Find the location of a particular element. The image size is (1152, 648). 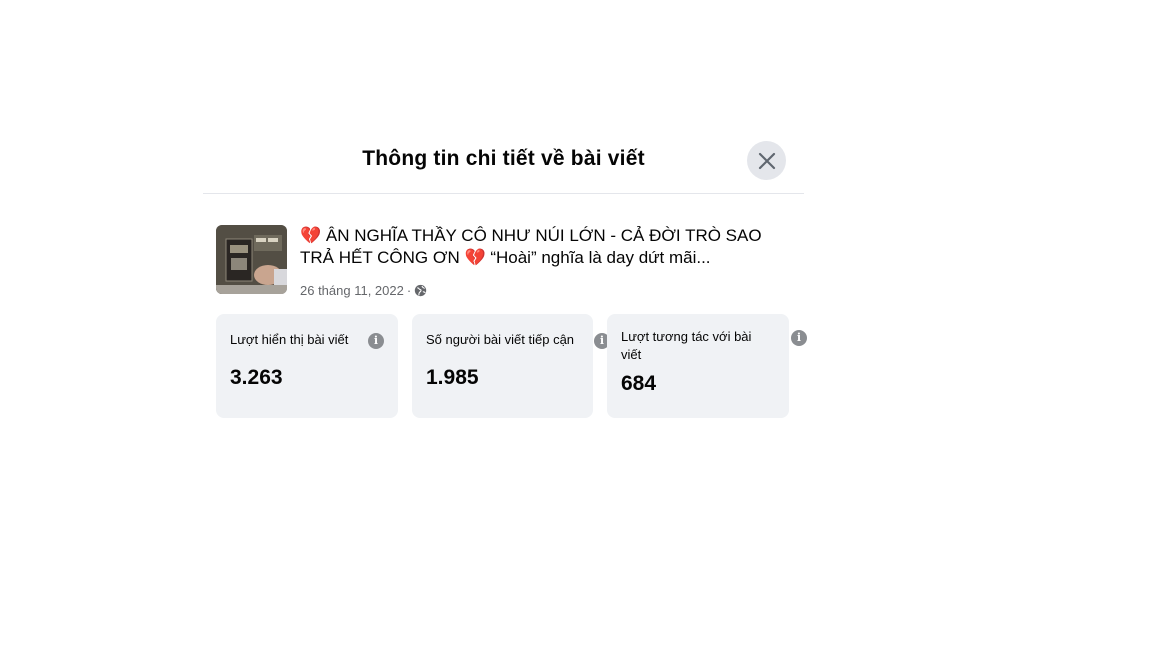

globe-icon is located at coordinates (421, 290).